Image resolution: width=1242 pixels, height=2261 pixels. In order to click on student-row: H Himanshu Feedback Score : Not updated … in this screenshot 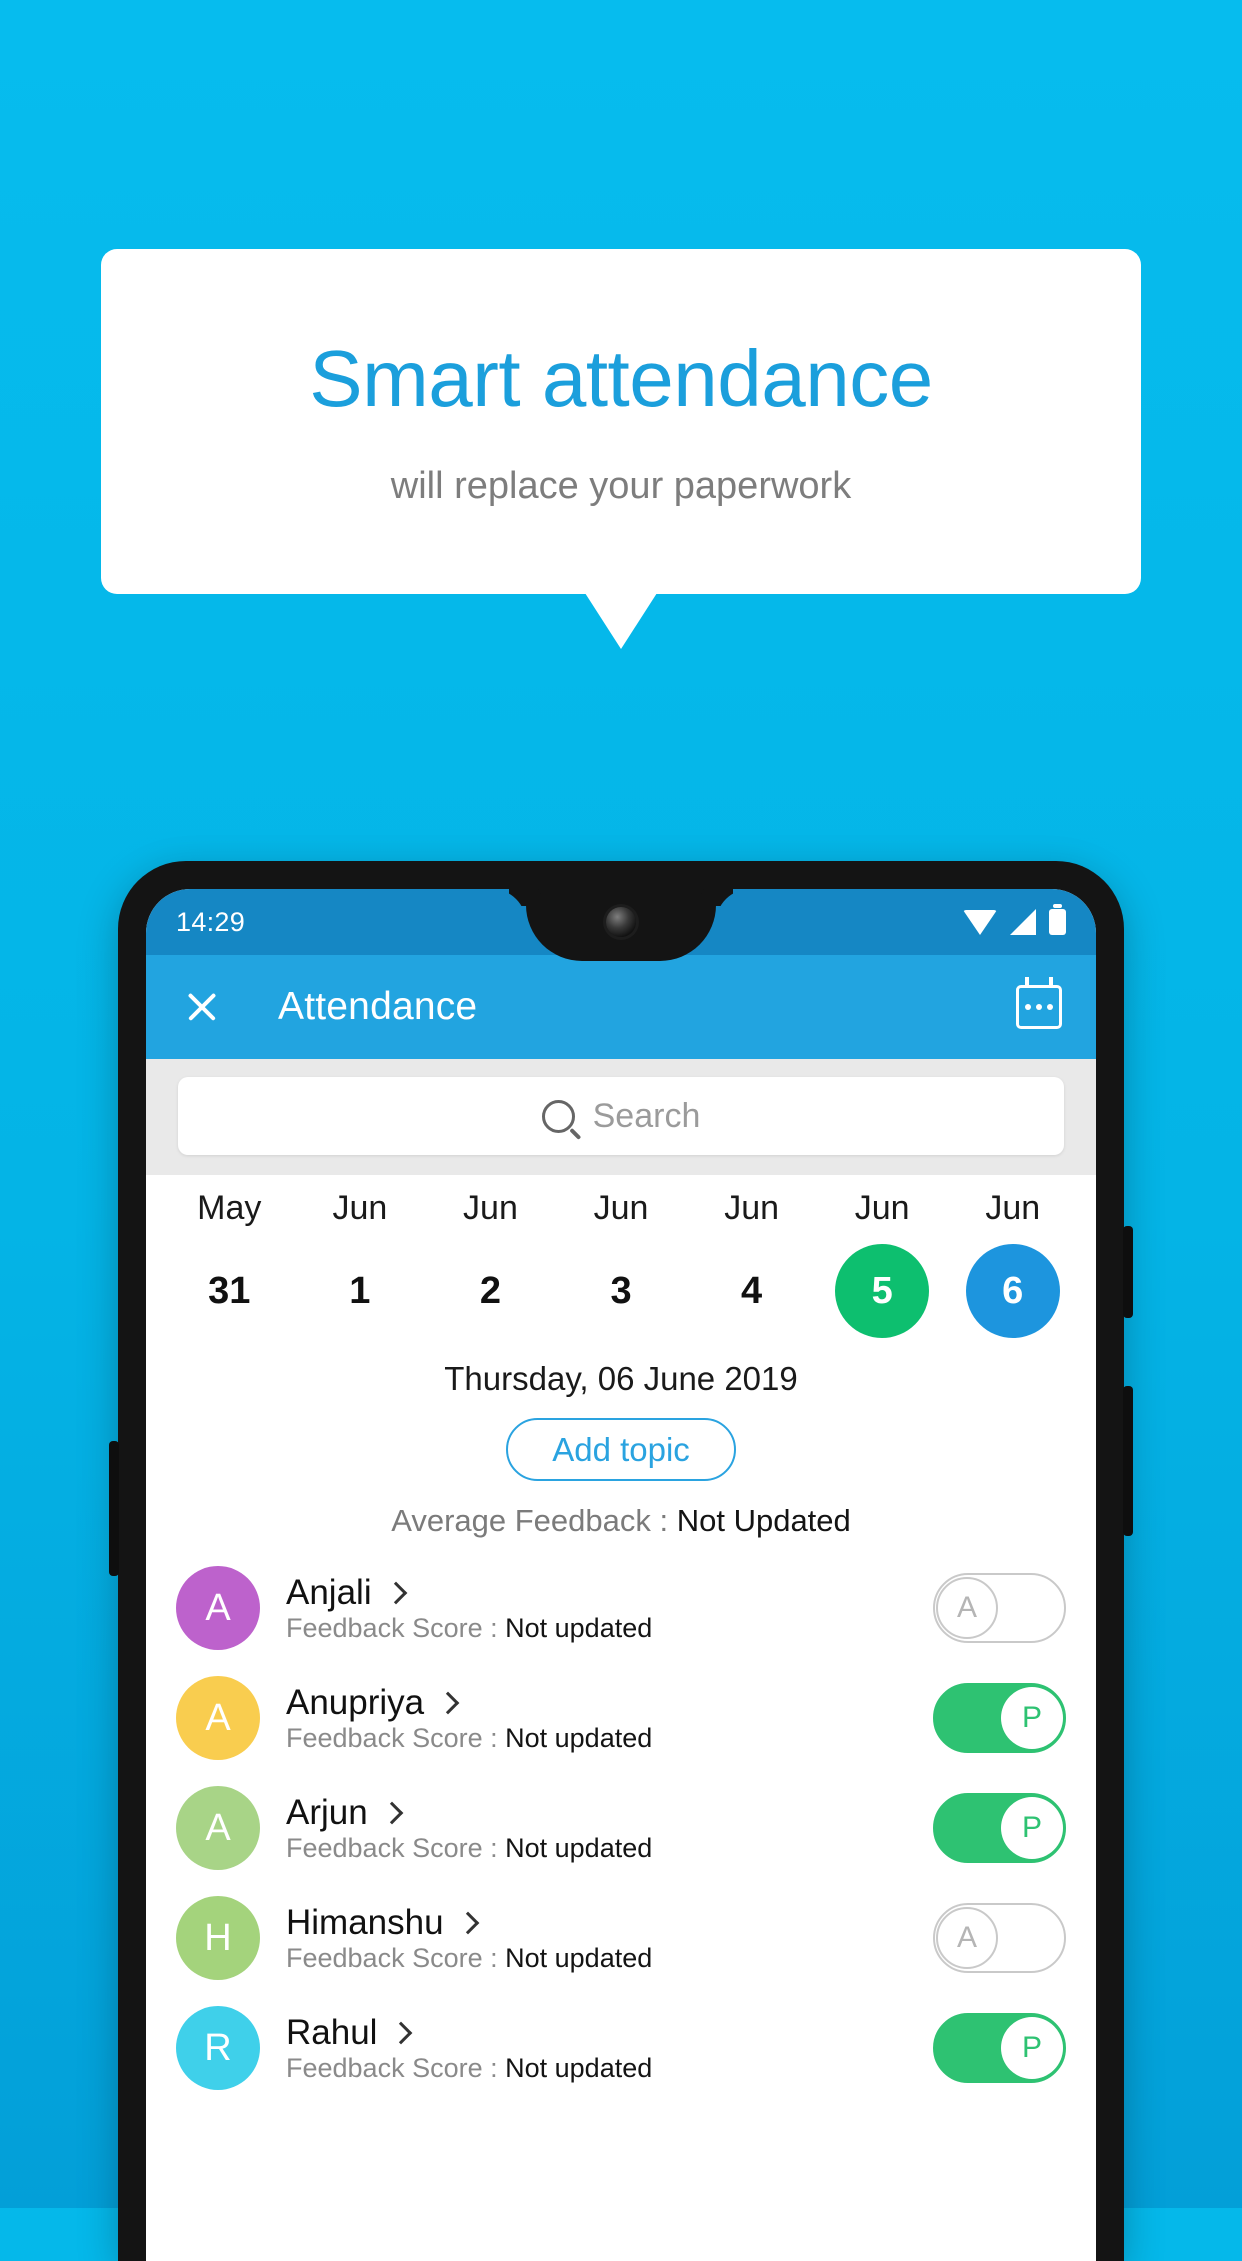, I will do `click(621, 1938)`.